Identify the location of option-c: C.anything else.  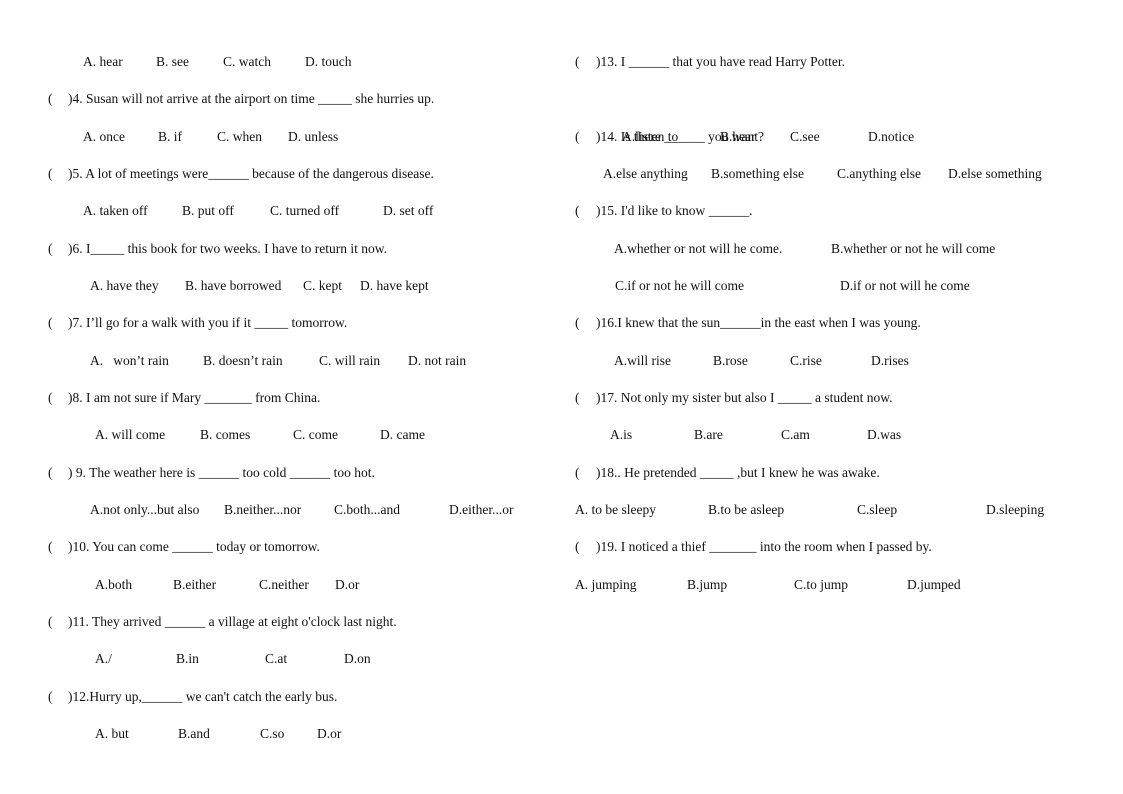
(879, 173).